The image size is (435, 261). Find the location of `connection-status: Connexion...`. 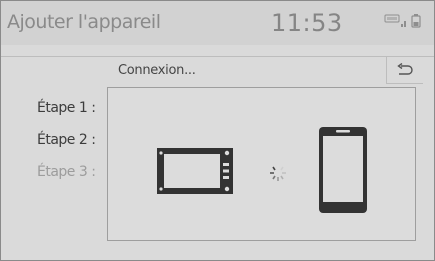

connection-status: Connexion... is located at coordinates (157, 70).